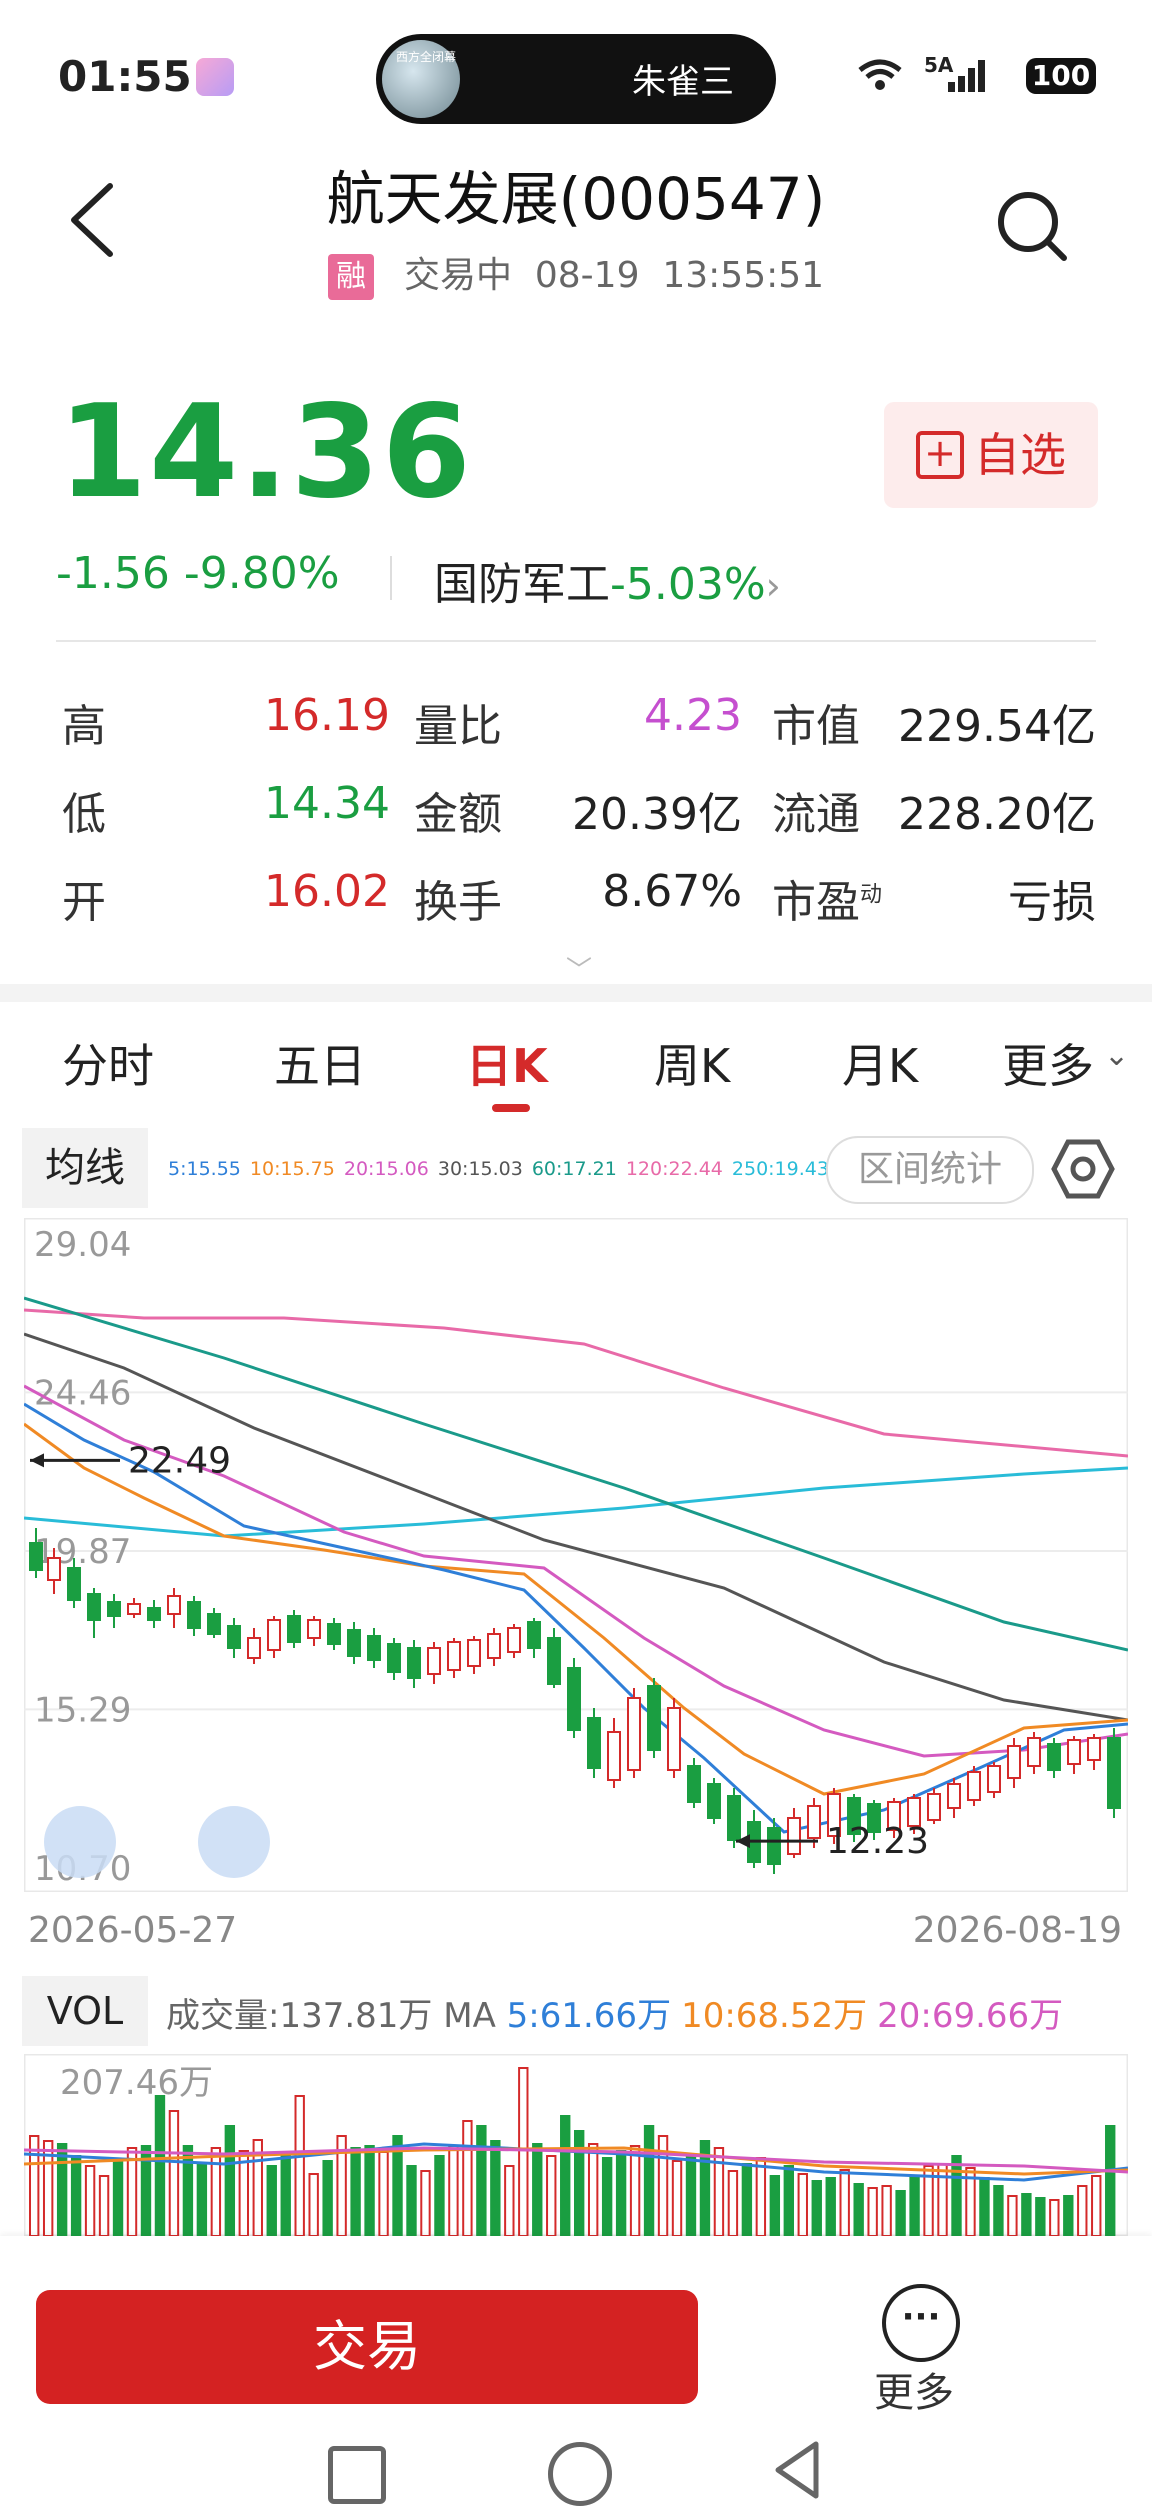 This screenshot has width=1152, height=2520. What do you see at coordinates (85, 1168) in the screenshot?
I see `ma-selector: 均线` at bounding box center [85, 1168].